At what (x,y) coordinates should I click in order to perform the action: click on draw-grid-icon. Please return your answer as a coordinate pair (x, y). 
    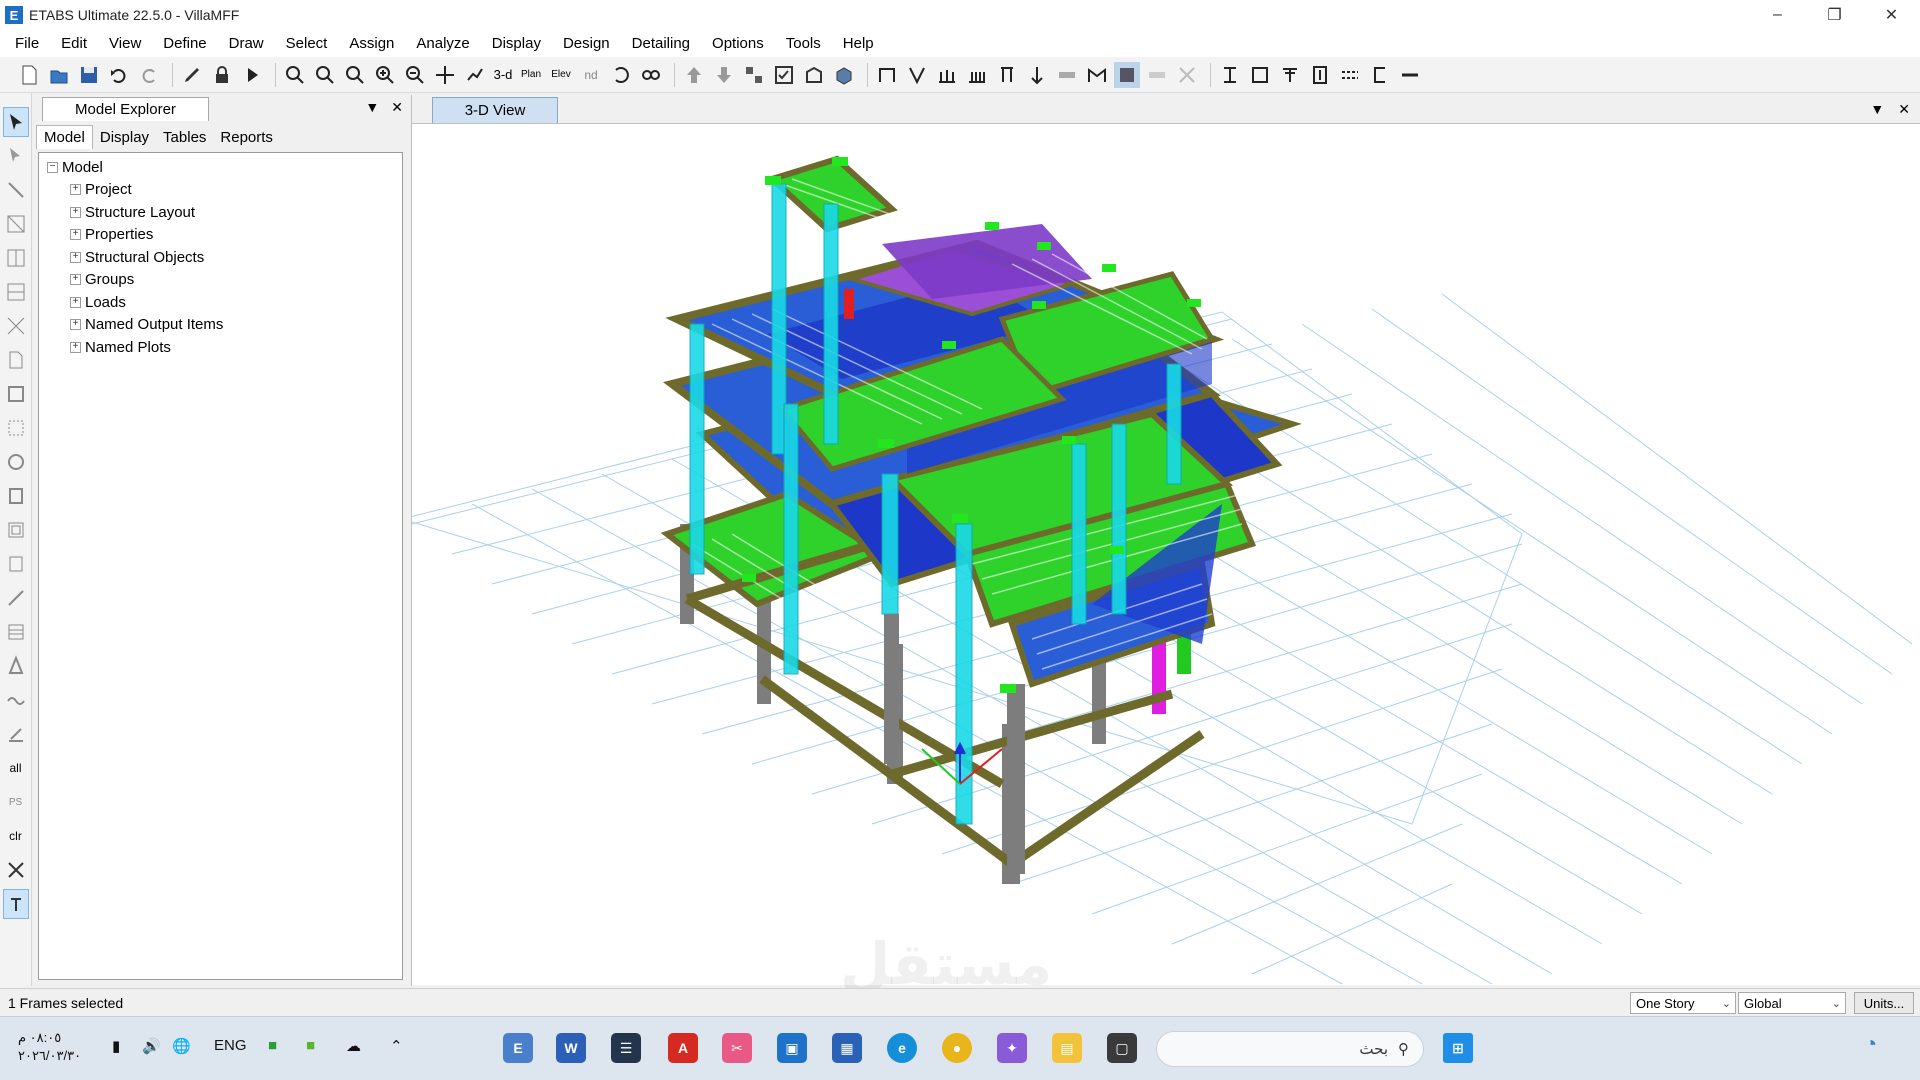
    Looking at the image, I should click on (16, 632).